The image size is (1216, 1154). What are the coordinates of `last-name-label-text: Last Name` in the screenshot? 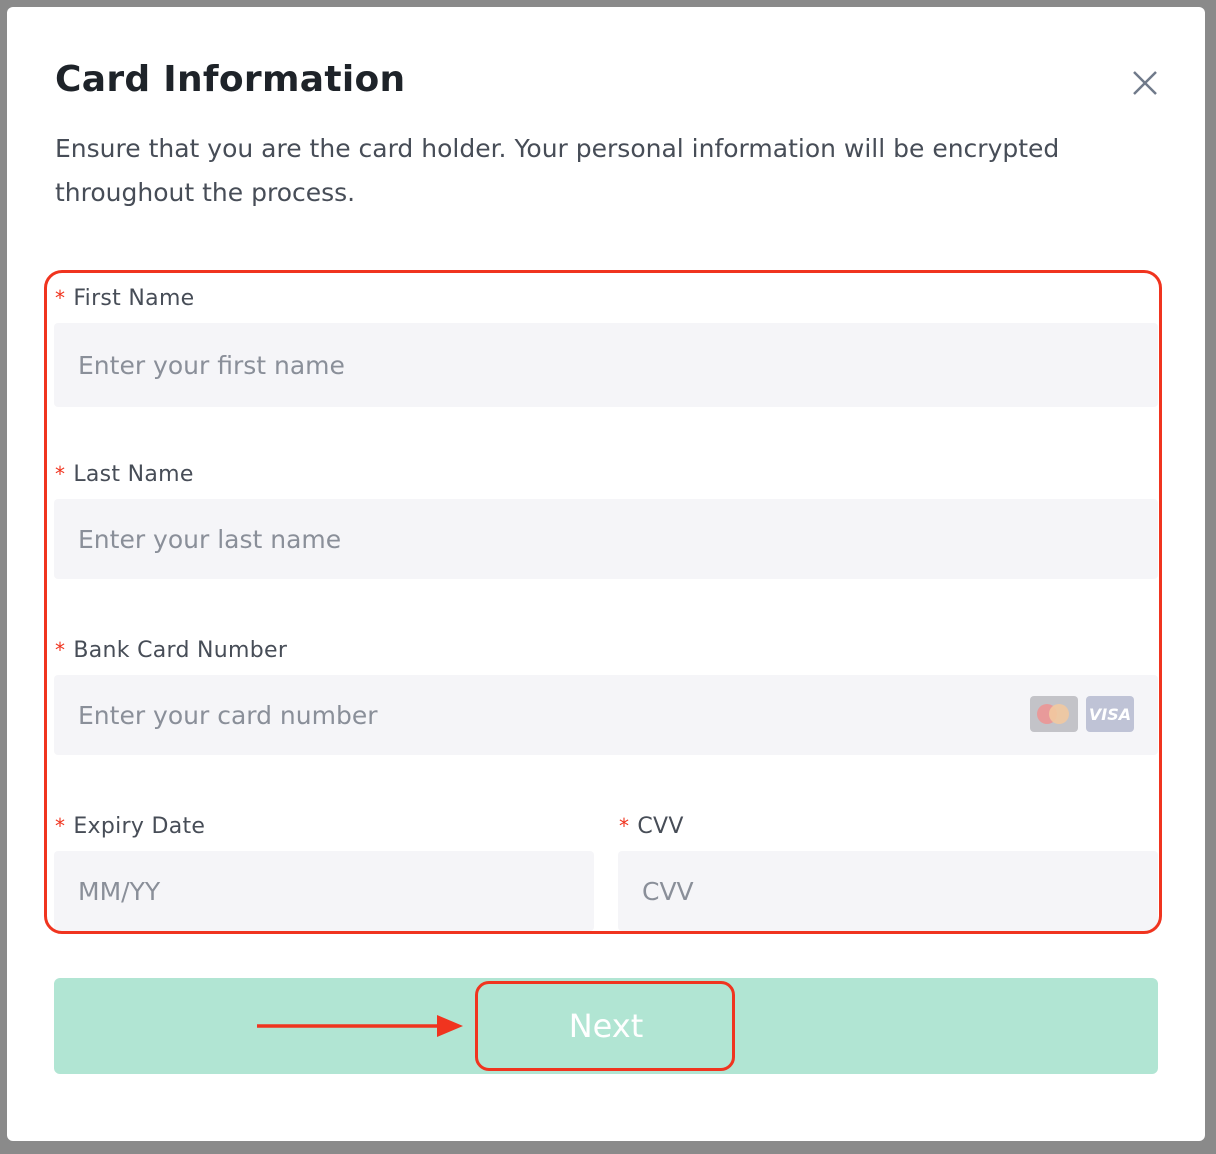 It's located at (133, 474).